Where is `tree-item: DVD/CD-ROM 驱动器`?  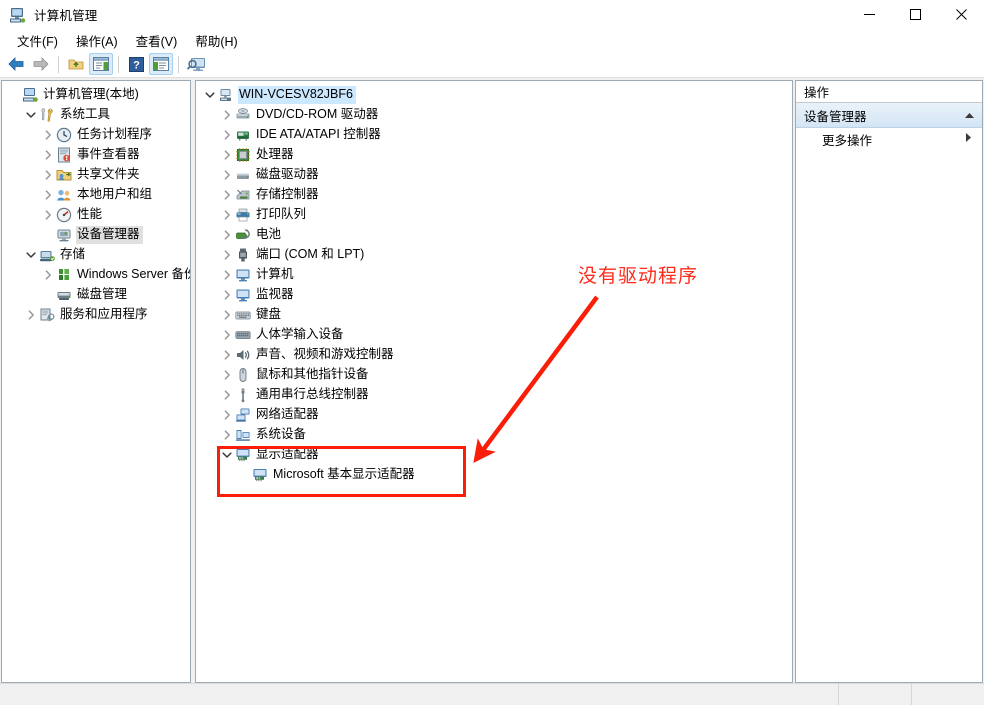 tree-item: DVD/CD-ROM 驱动器 is located at coordinates (494, 115).